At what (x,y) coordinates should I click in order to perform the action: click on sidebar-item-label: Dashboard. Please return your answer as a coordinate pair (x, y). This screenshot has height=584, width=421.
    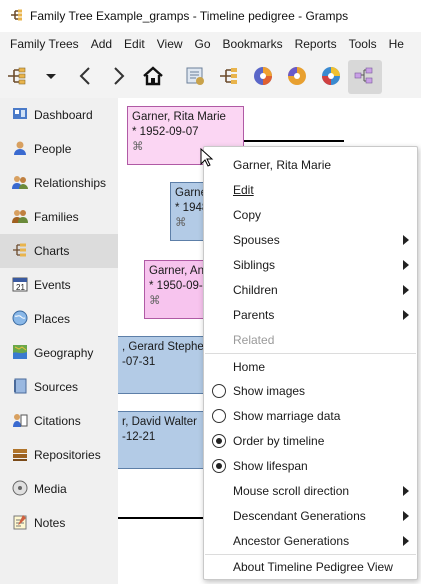
    Looking at the image, I should click on (63, 115).